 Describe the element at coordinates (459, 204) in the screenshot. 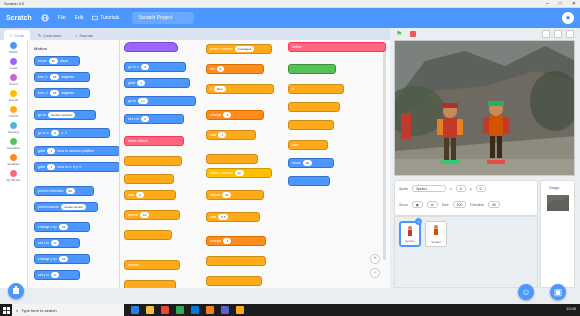

I see `size-input: 100` at that location.